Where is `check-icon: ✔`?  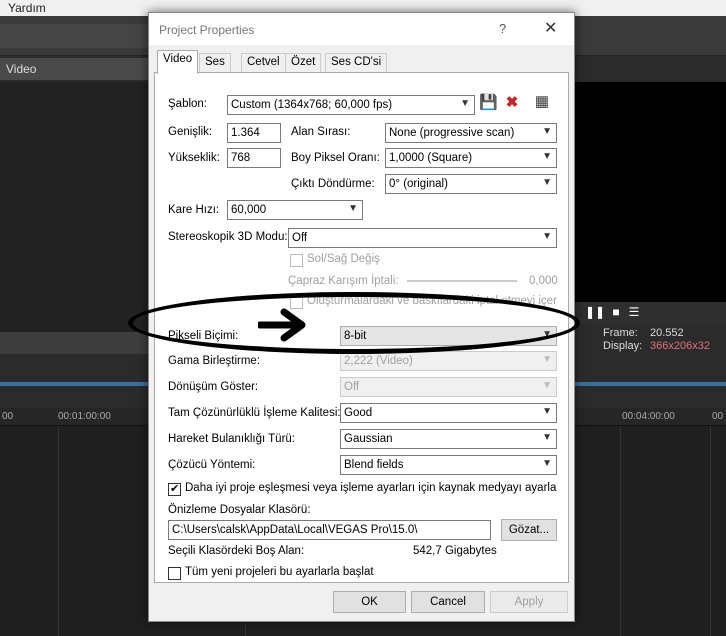 check-icon: ✔ is located at coordinates (175, 489).